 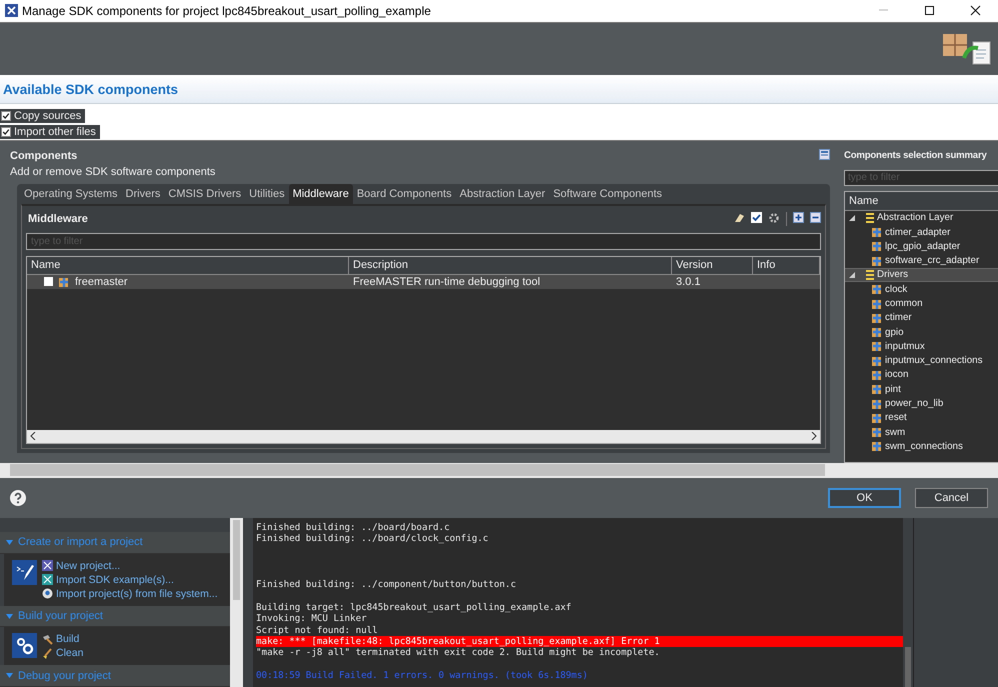 What do you see at coordinates (929, 10) in the screenshot?
I see `maximize-icon` at bounding box center [929, 10].